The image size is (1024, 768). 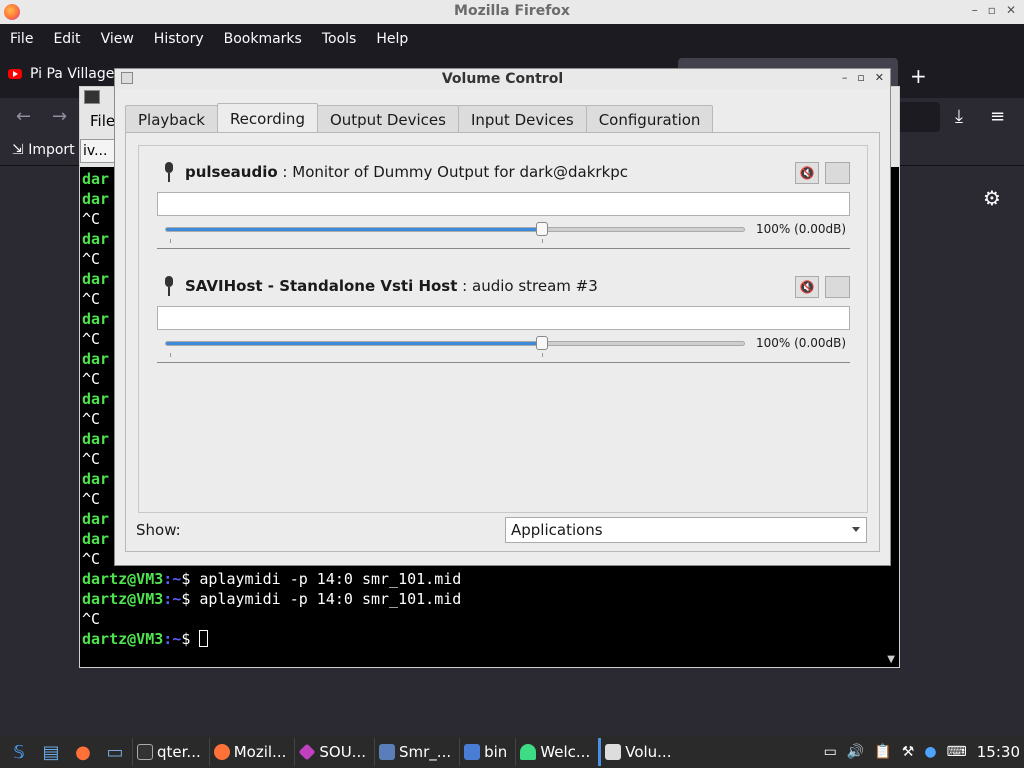 I want to click on file-manager-launcher-icon: ▤, so click(x=51, y=752).